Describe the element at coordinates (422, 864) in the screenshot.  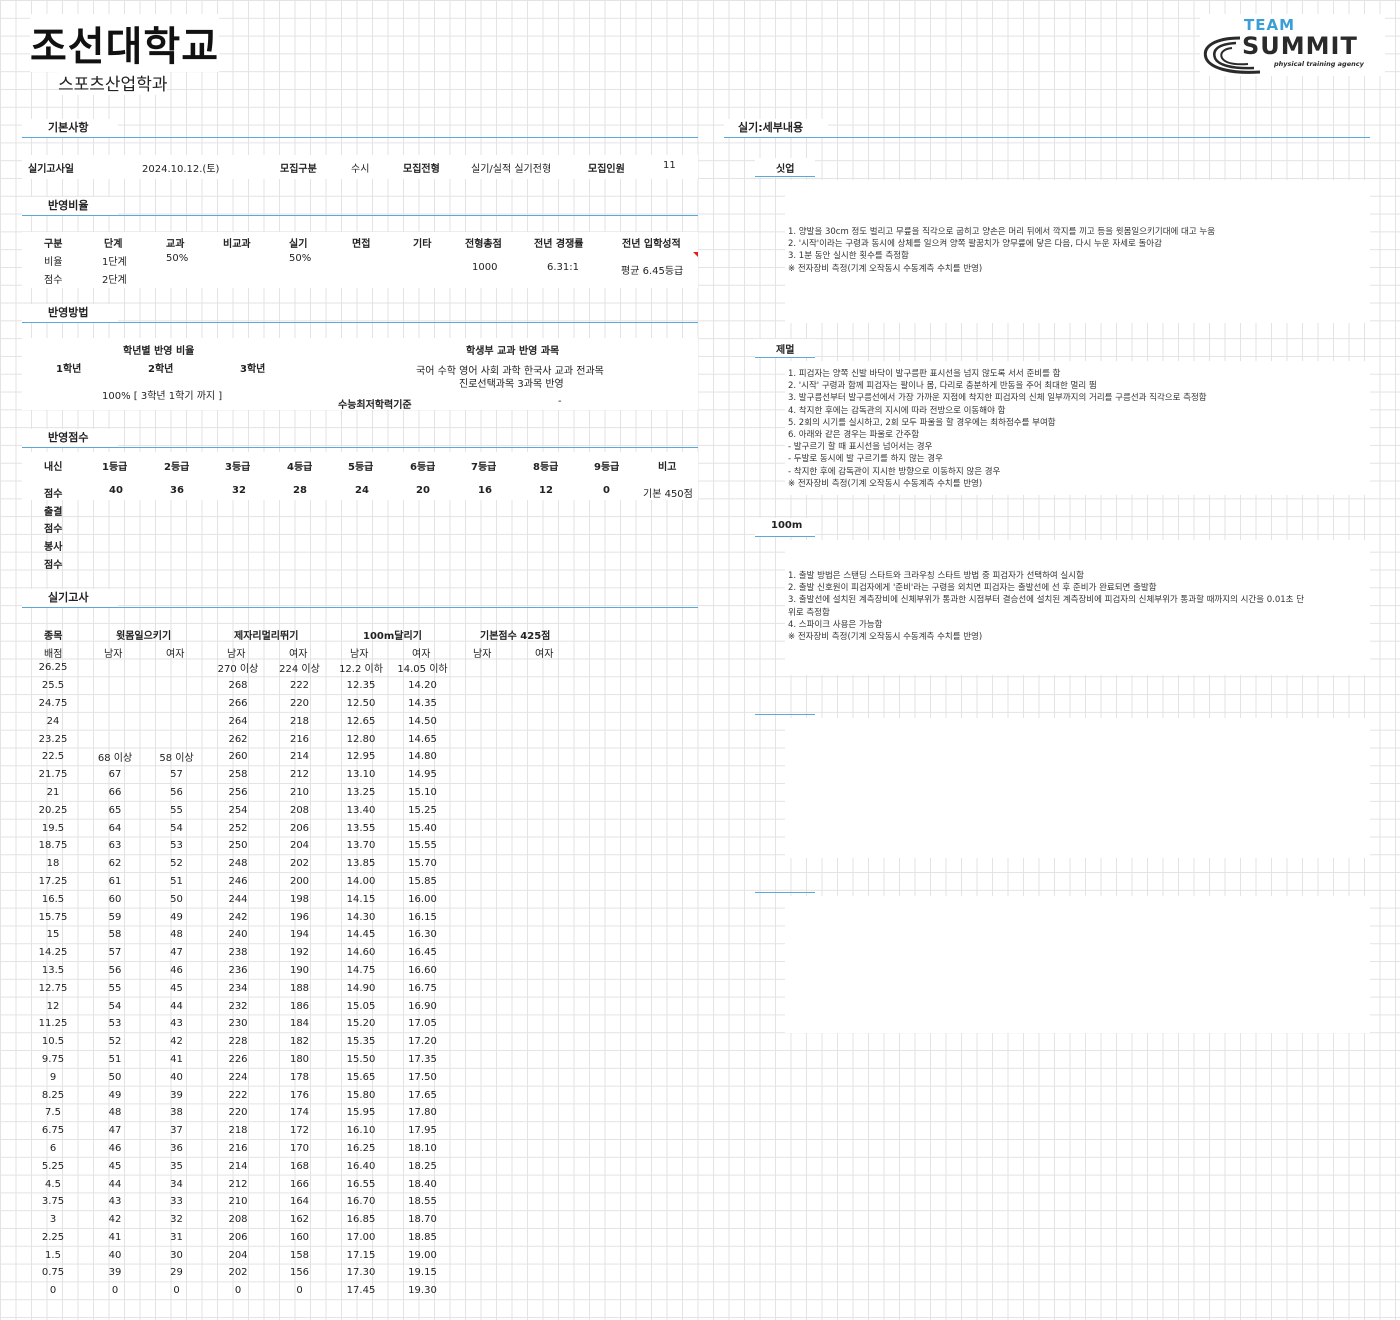
I see `record-cell: 15.70` at that location.